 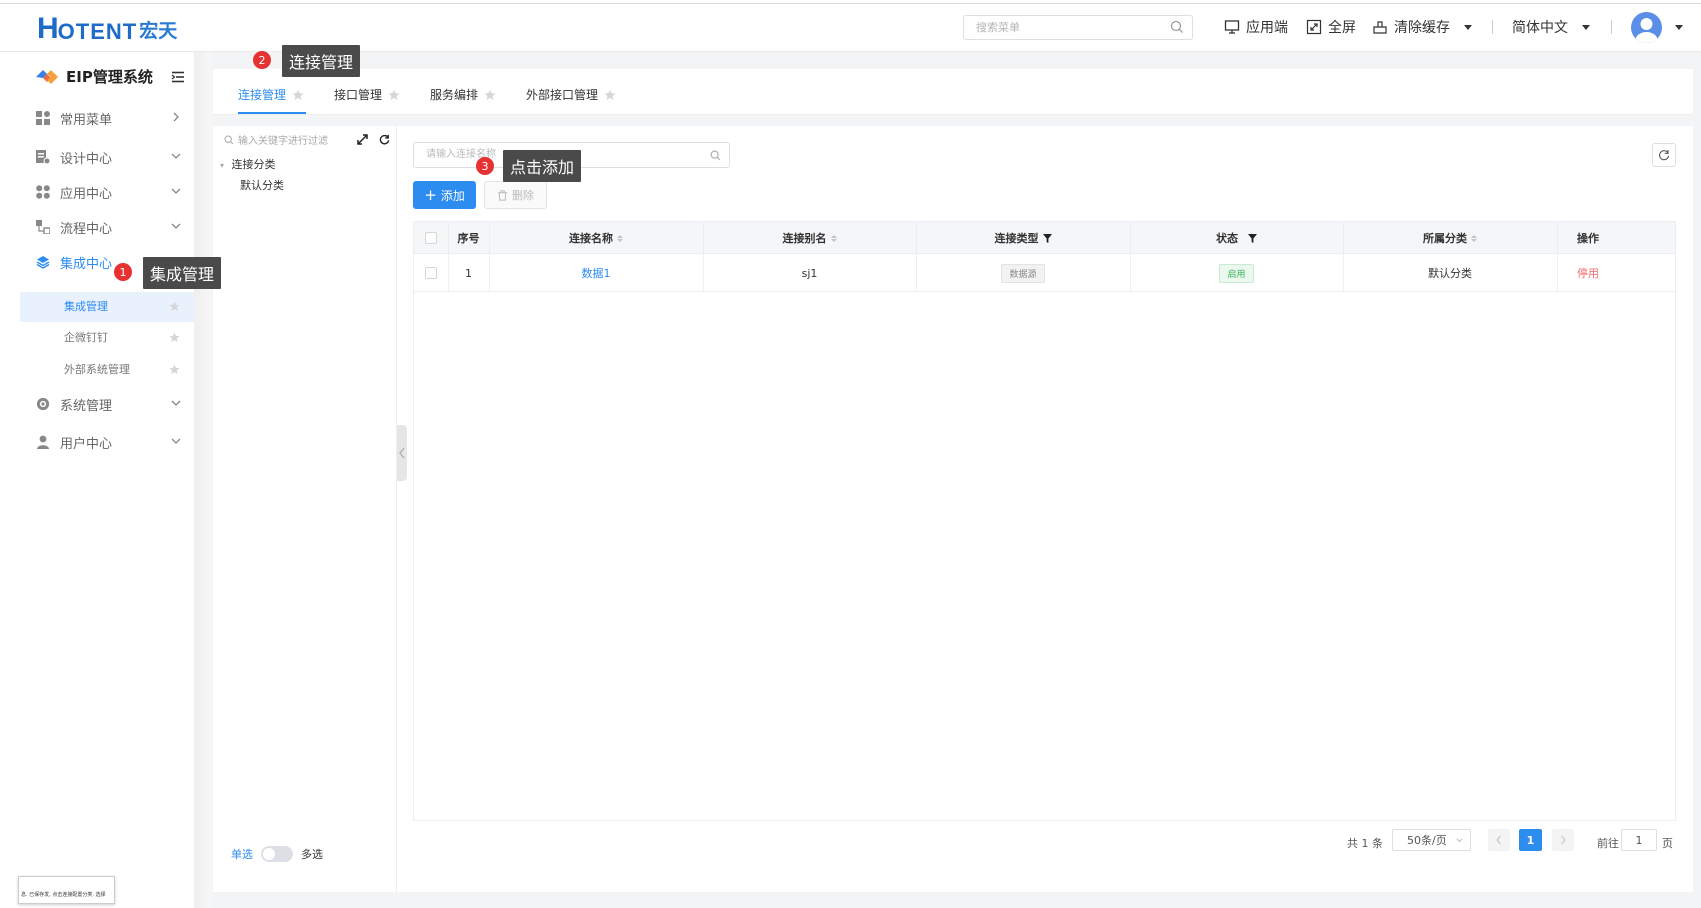 What do you see at coordinates (43, 262) in the screenshot?
I see `layers-icon` at bounding box center [43, 262].